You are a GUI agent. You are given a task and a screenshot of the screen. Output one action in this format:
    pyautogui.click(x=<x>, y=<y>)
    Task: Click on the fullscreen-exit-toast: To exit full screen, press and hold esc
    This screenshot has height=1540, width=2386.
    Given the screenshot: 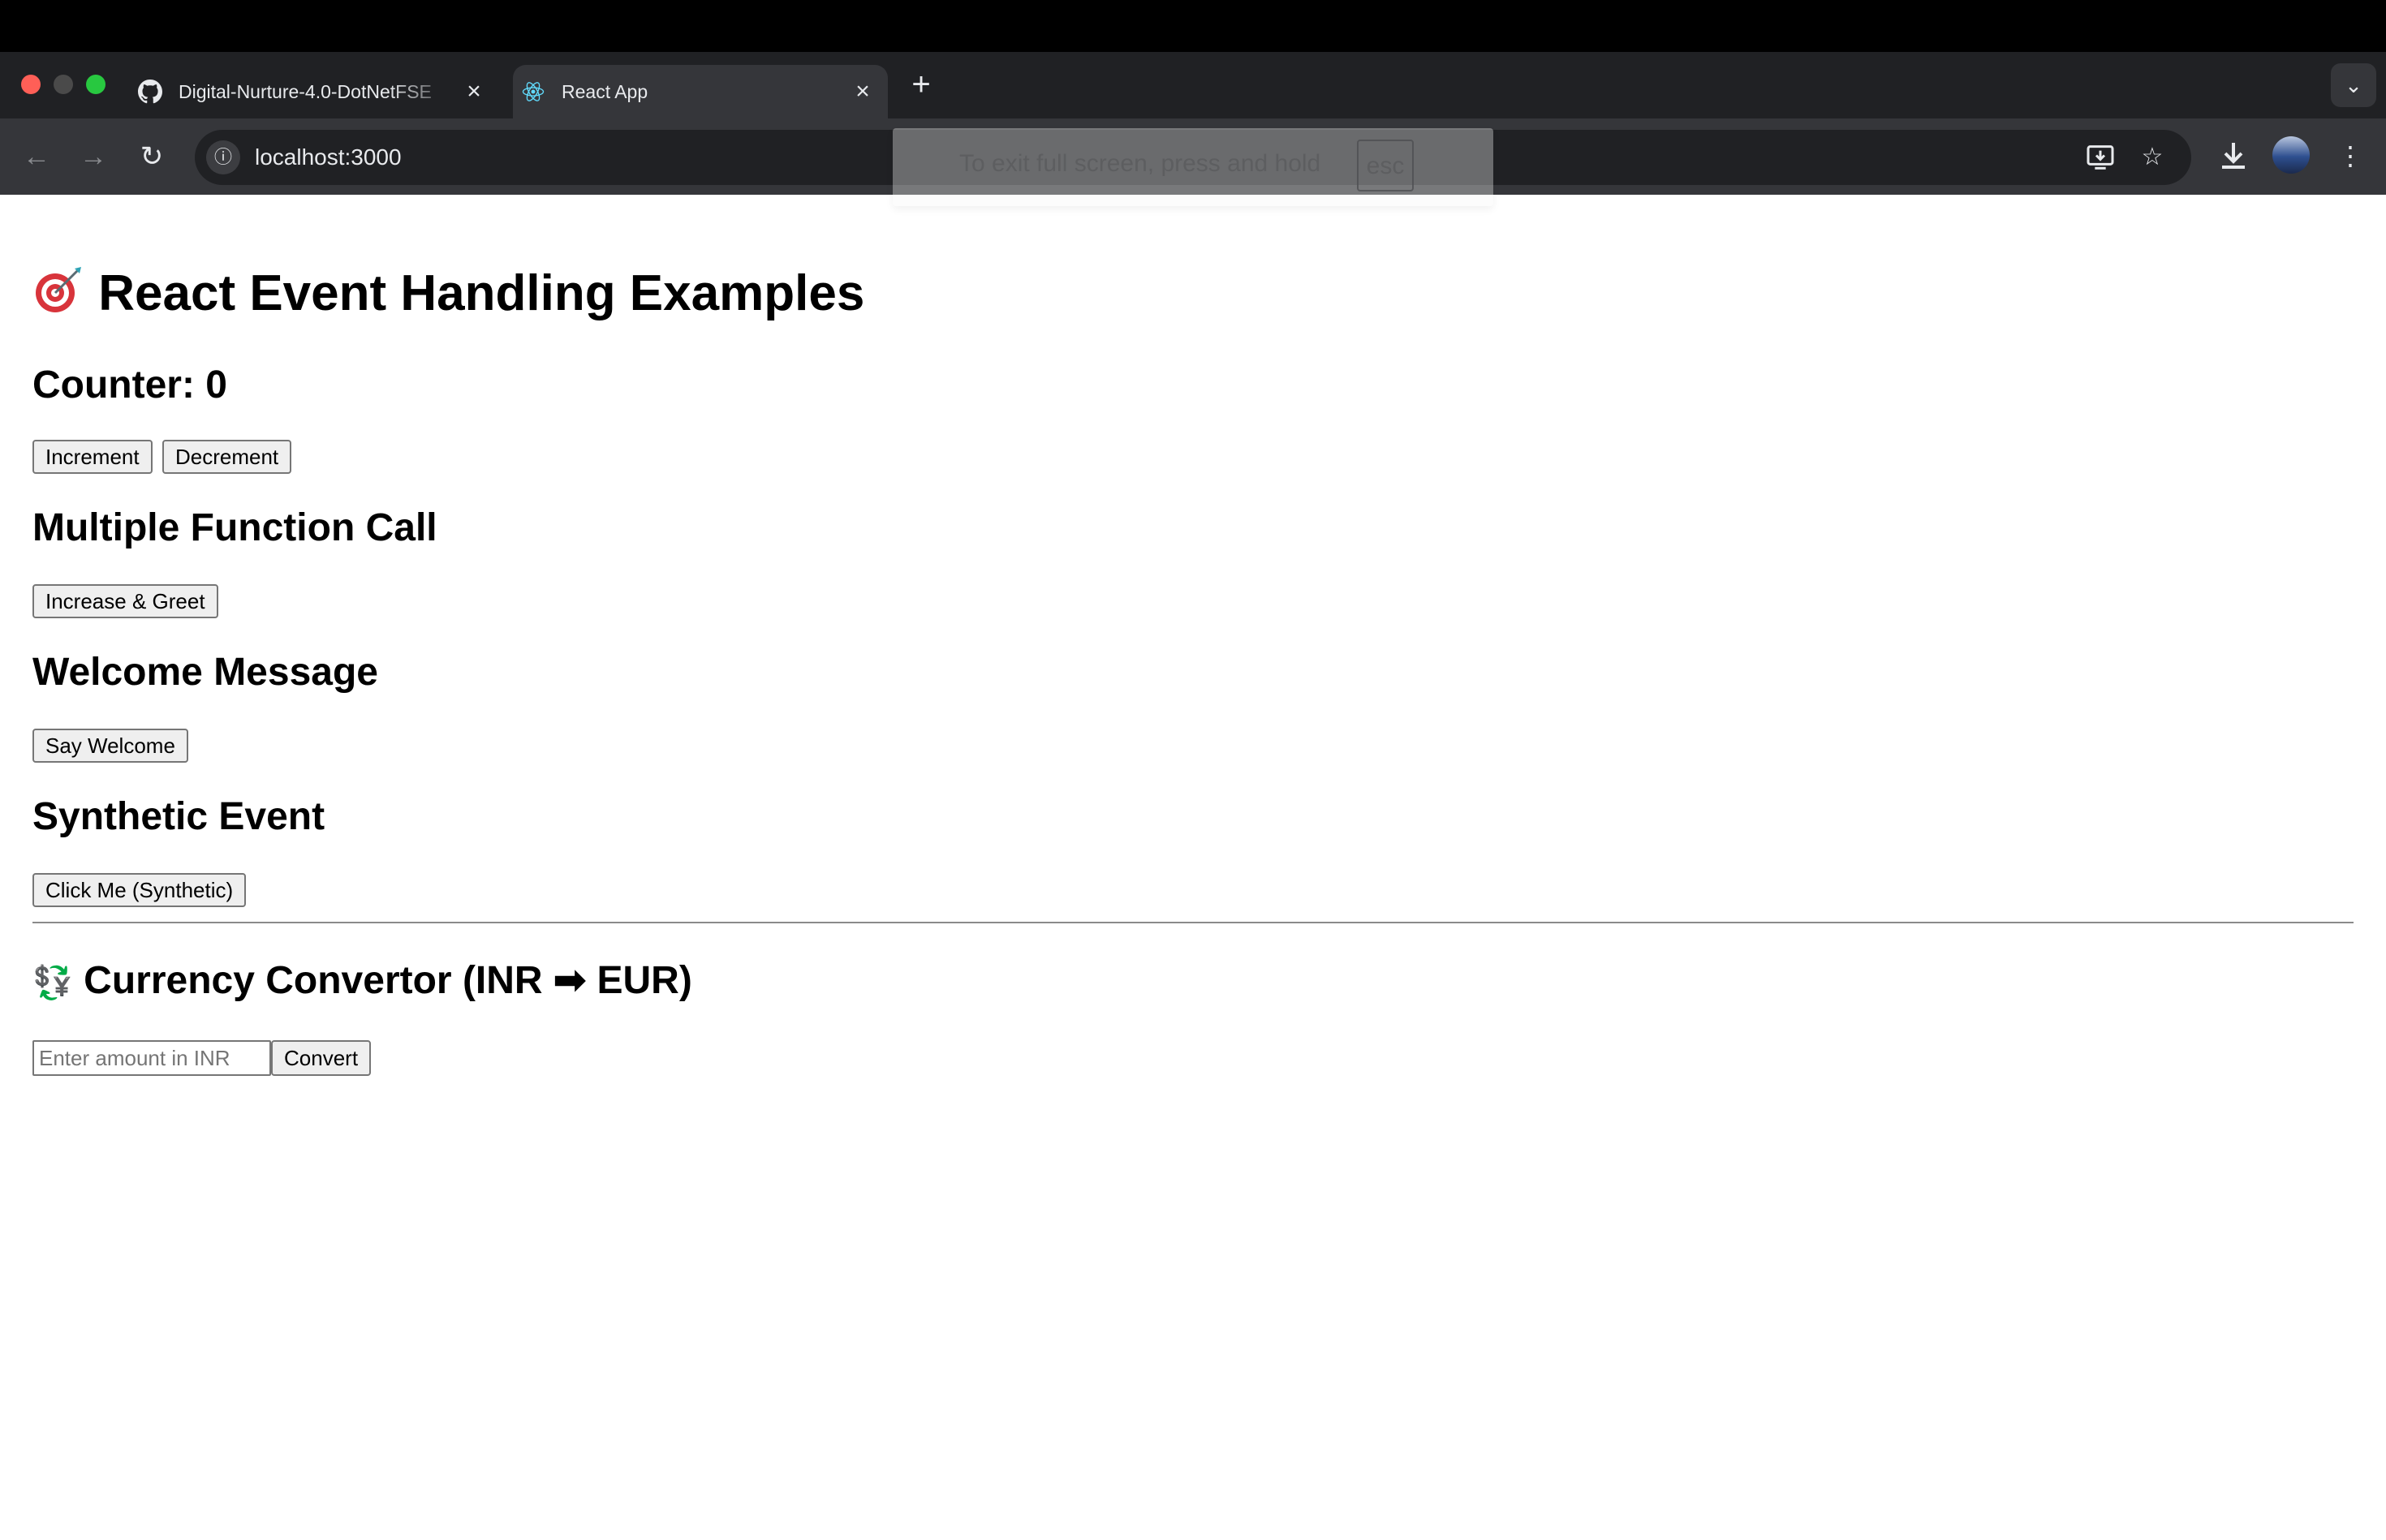 What is the action you would take?
    pyautogui.click(x=1193, y=167)
    